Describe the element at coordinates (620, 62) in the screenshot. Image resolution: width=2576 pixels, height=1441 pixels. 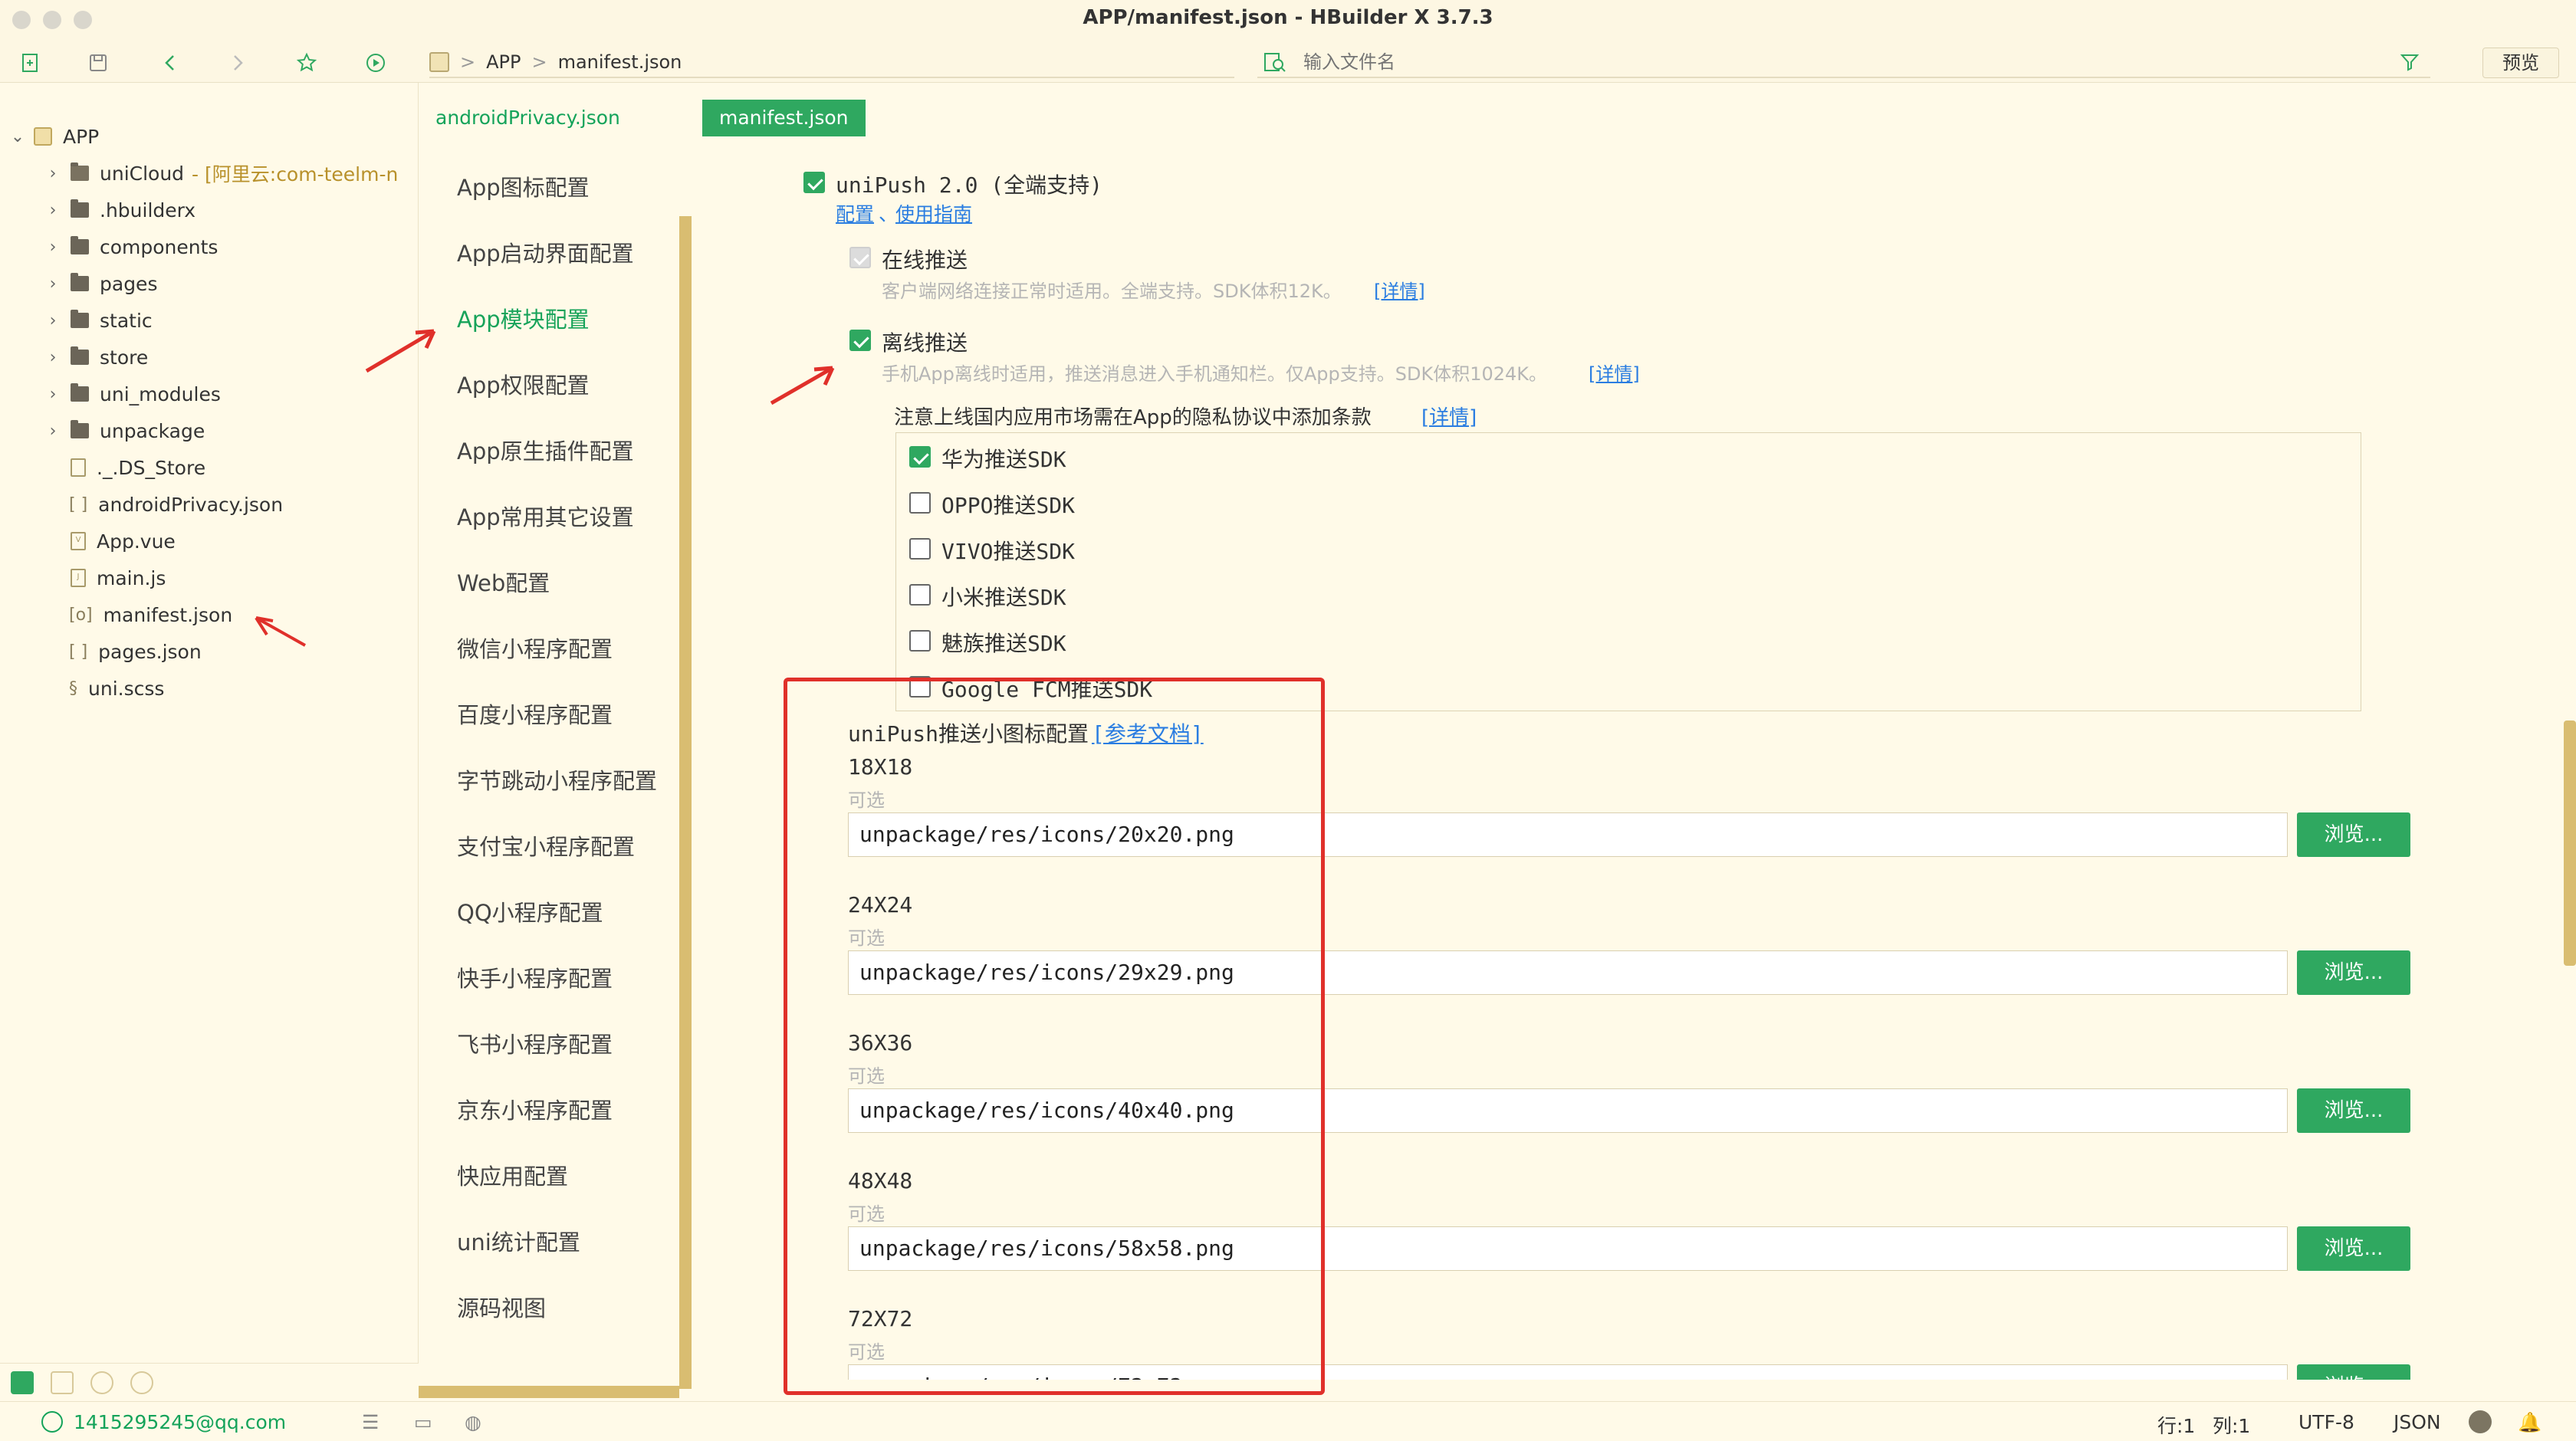
I see `breadcrumb-item-file: manifest.json` at that location.